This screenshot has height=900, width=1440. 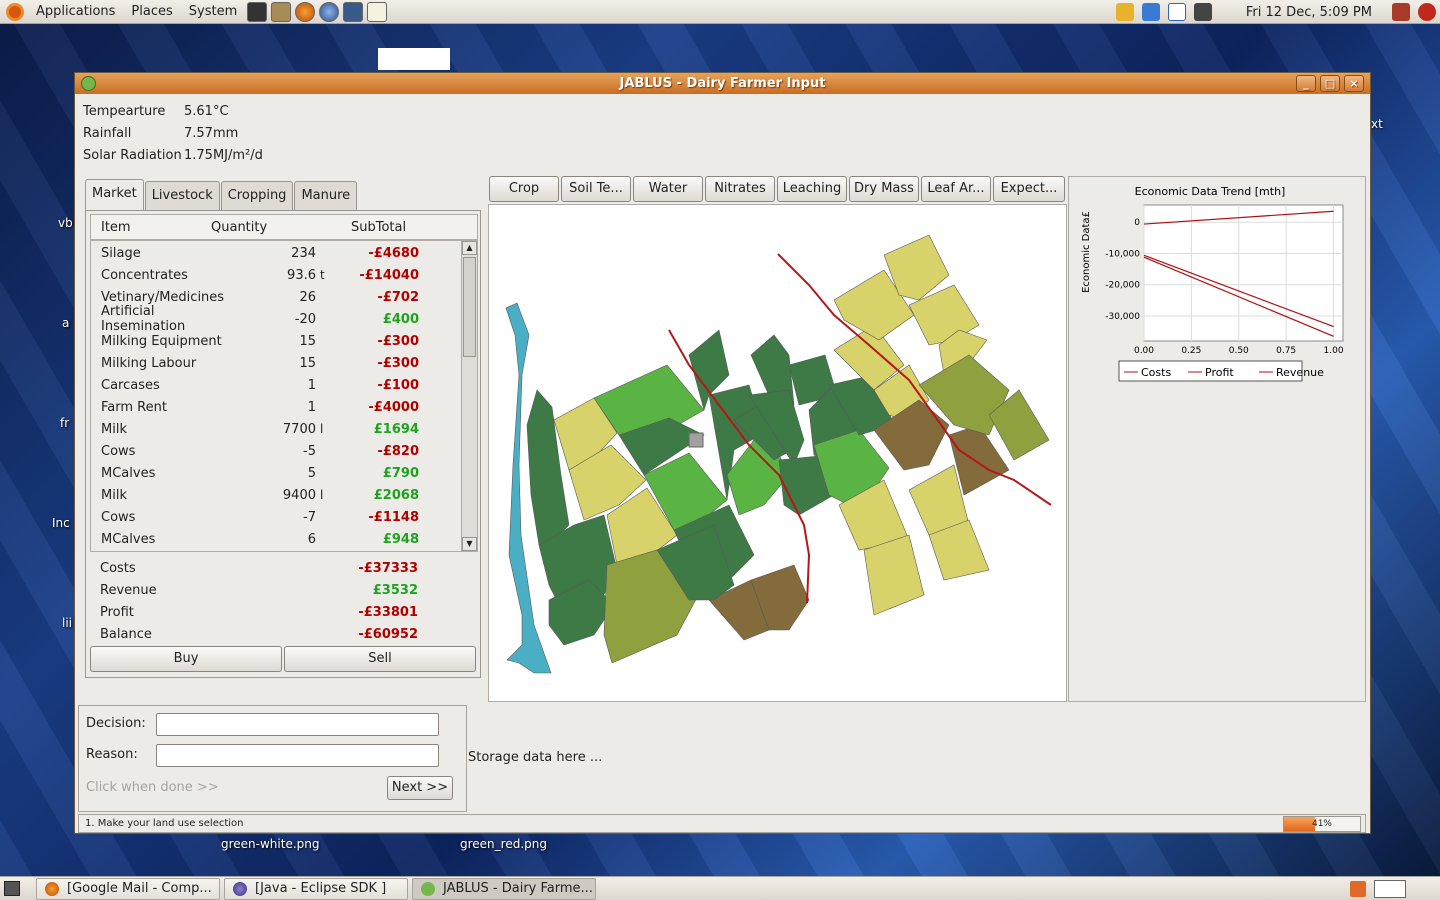 What do you see at coordinates (152, 787) in the screenshot?
I see `click-hint: Click when done >>` at bounding box center [152, 787].